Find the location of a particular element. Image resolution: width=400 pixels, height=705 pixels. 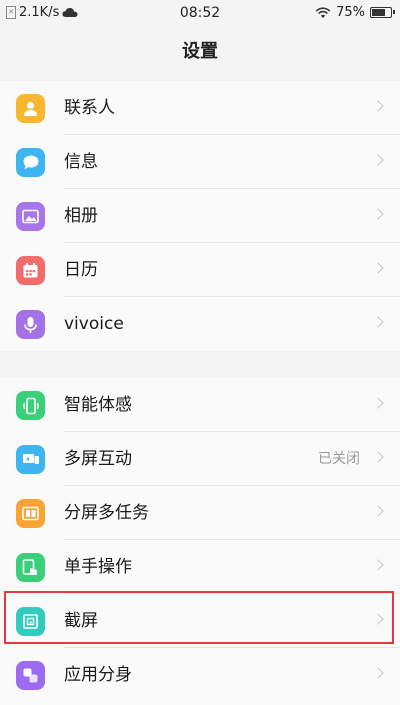

settings-item-label: 多屏互动 is located at coordinates (98, 459).